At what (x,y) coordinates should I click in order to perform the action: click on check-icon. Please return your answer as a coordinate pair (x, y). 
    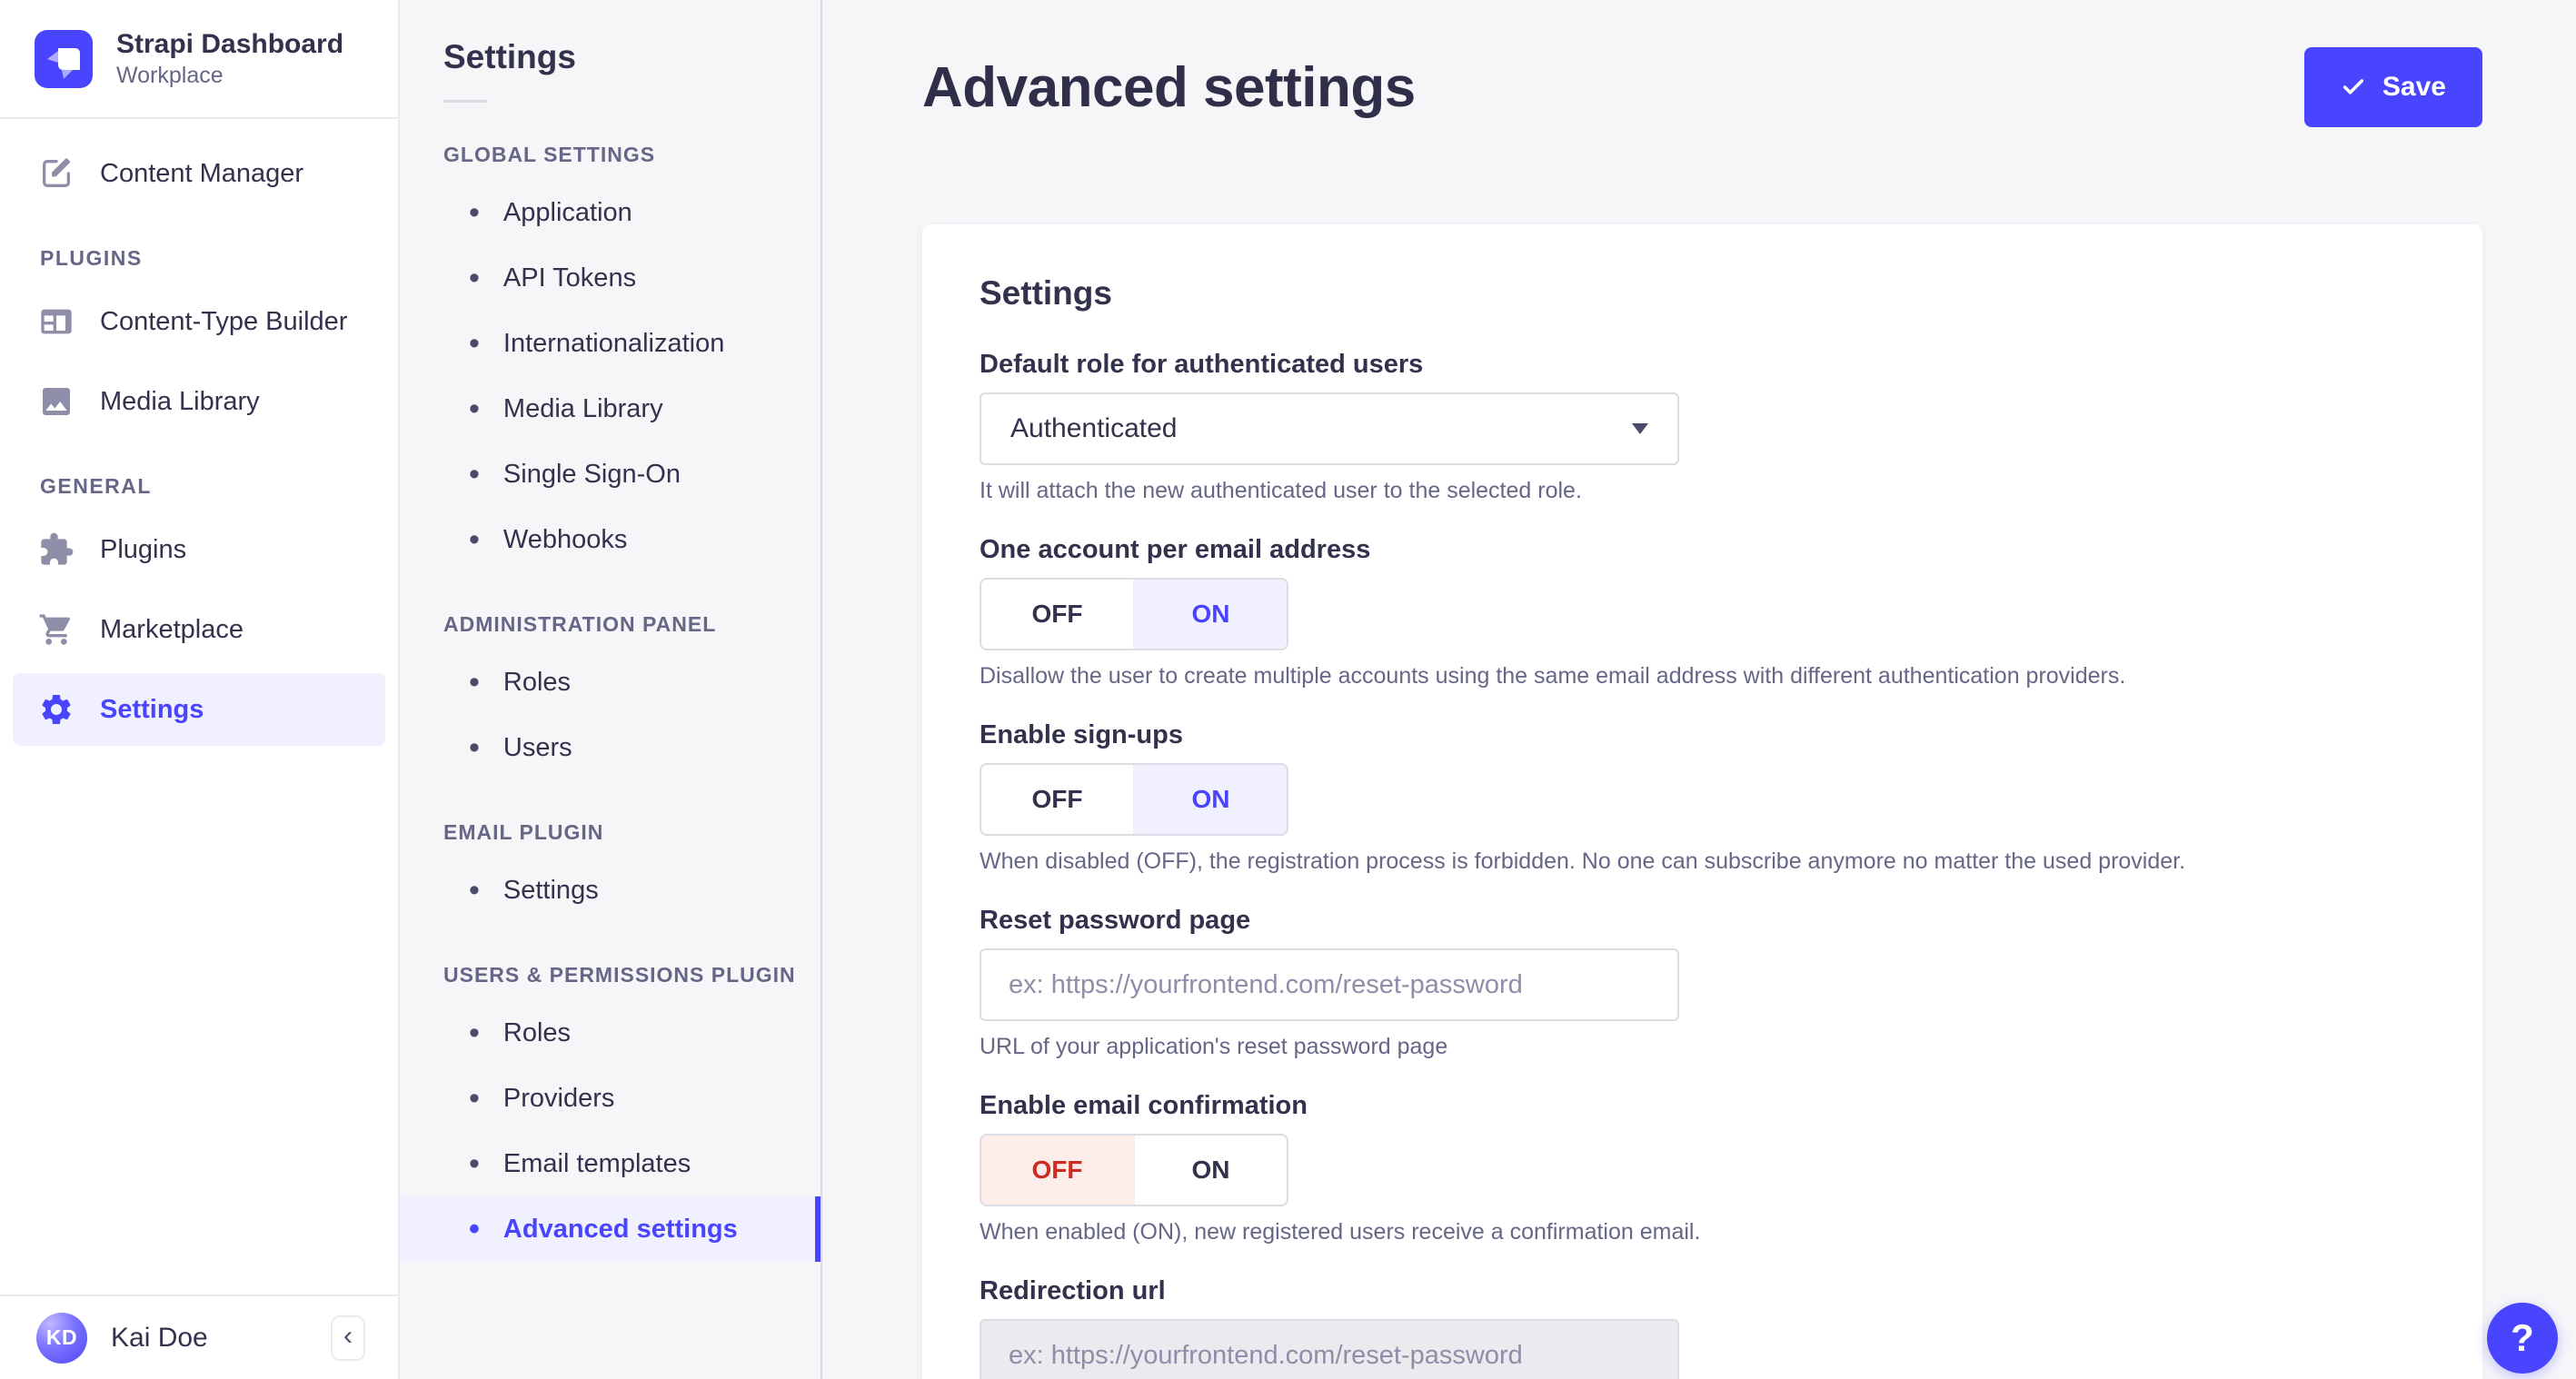
    Looking at the image, I should click on (2353, 86).